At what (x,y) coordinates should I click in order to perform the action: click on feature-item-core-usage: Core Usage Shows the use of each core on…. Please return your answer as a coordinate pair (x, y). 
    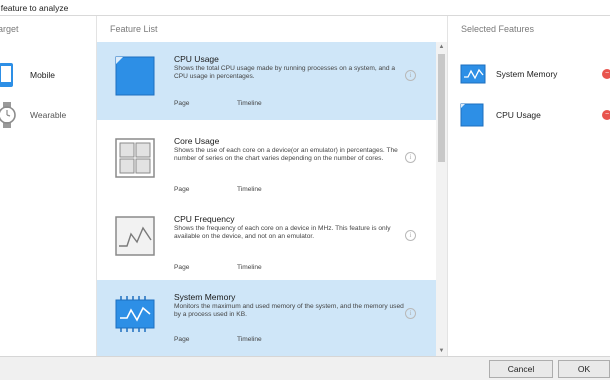
    Looking at the image, I should click on (266, 163).